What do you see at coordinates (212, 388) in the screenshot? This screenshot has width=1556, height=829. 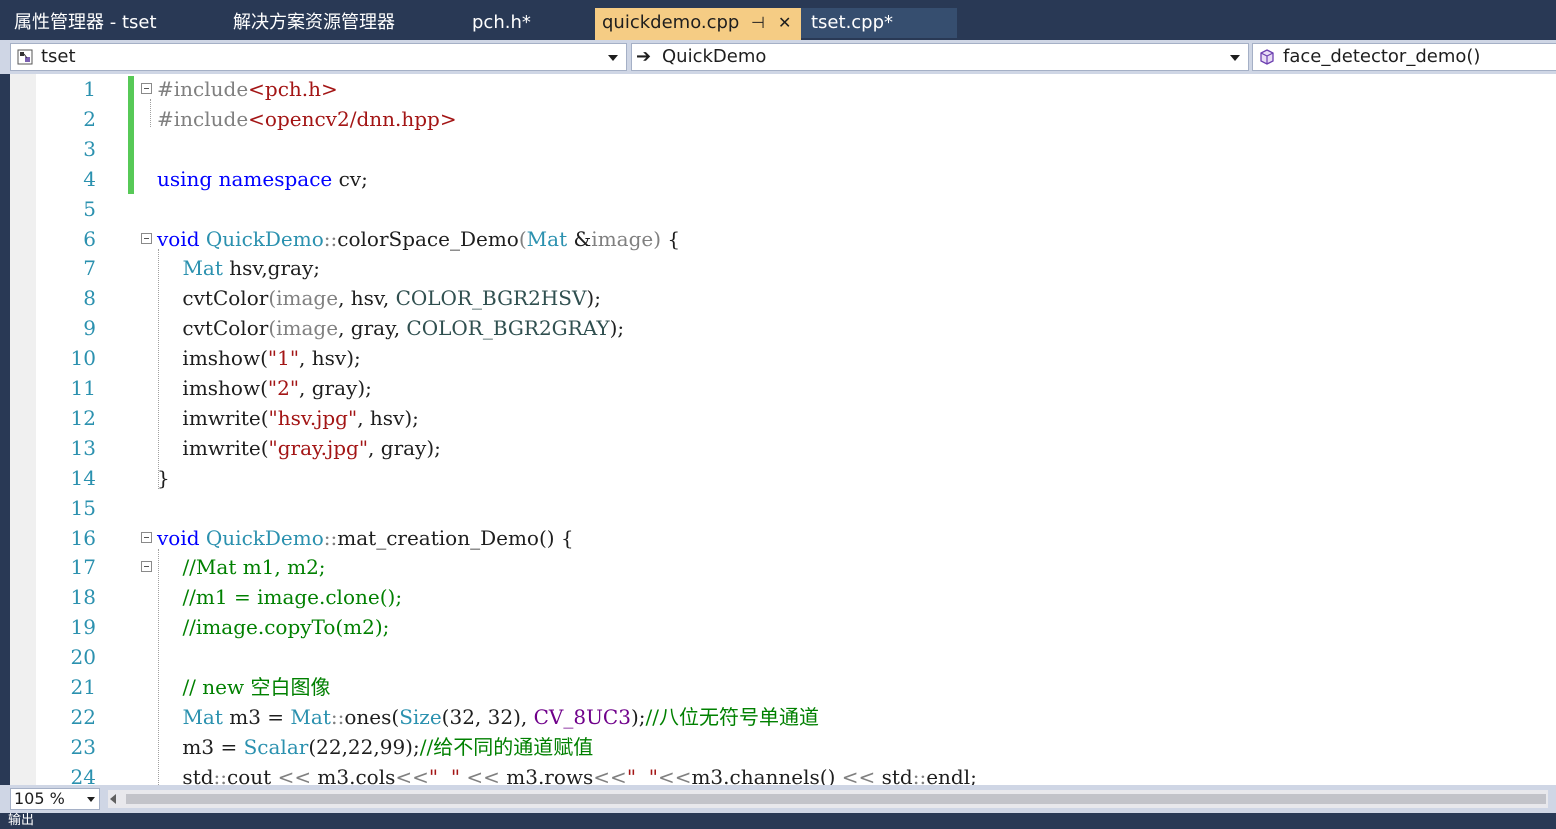 I see `code-token: imshow(` at bounding box center [212, 388].